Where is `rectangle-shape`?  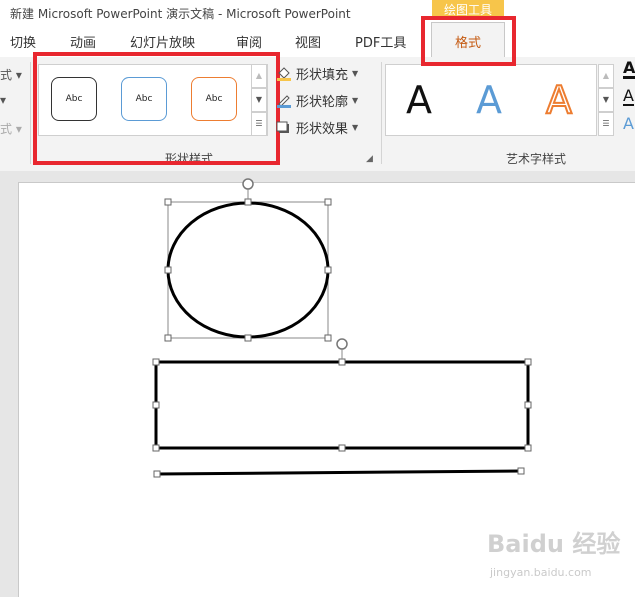 rectangle-shape is located at coordinates (342, 405).